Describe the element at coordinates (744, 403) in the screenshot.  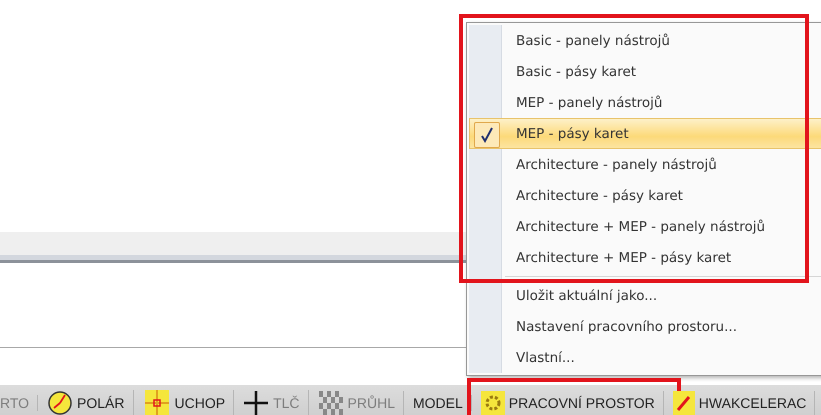
I see `status-toggle: HWAKCELERAC` at that location.